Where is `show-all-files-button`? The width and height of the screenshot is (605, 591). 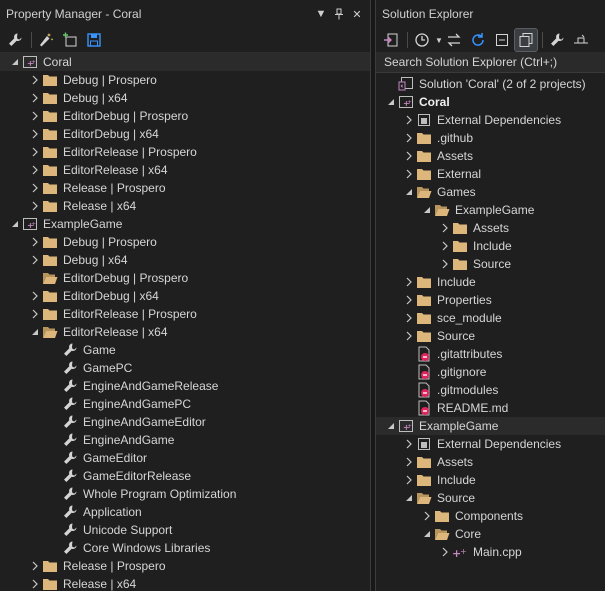
show-all-files-button is located at coordinates (526, 40).